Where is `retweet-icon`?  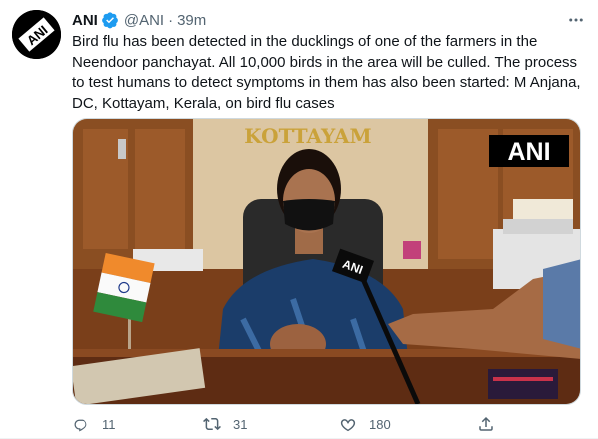 retweet-icon is located at coordinates (212, 424).